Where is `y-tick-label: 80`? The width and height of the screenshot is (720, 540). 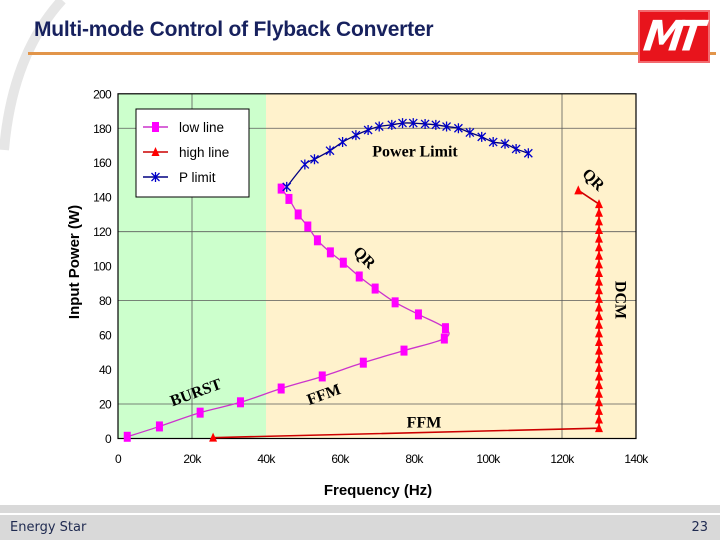
y-tick-label: 80 is located at coordinates (105, 301).